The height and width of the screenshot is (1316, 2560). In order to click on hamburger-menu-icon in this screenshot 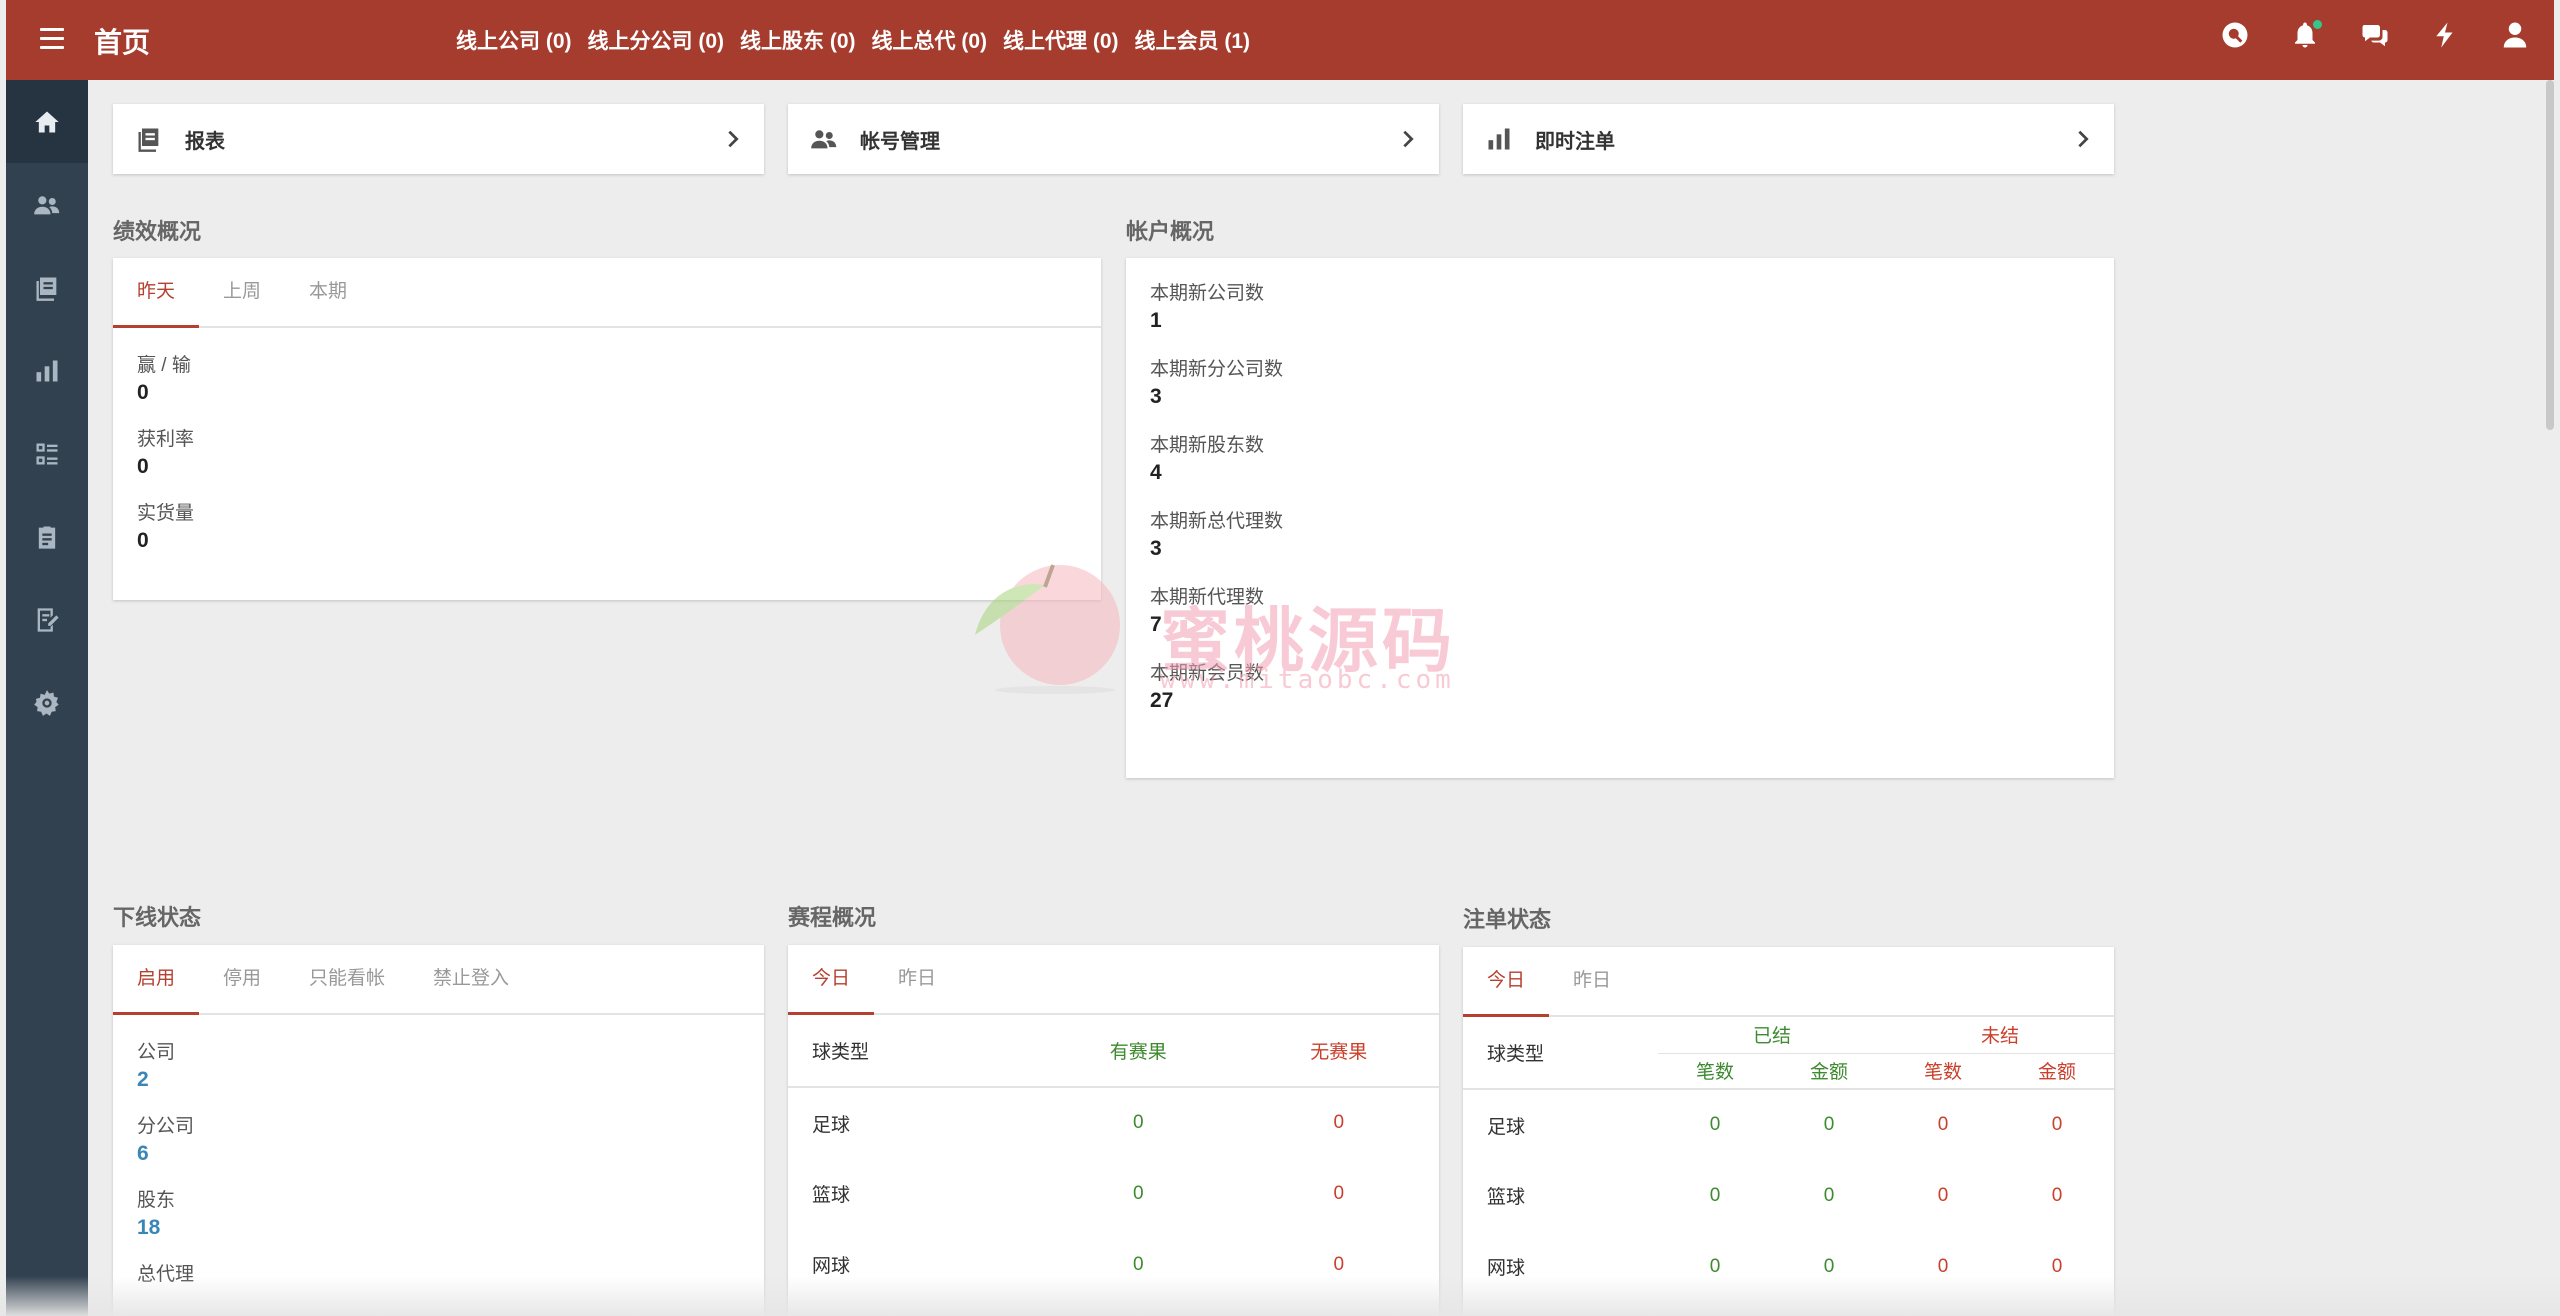, I will do `click(54, 39)`.